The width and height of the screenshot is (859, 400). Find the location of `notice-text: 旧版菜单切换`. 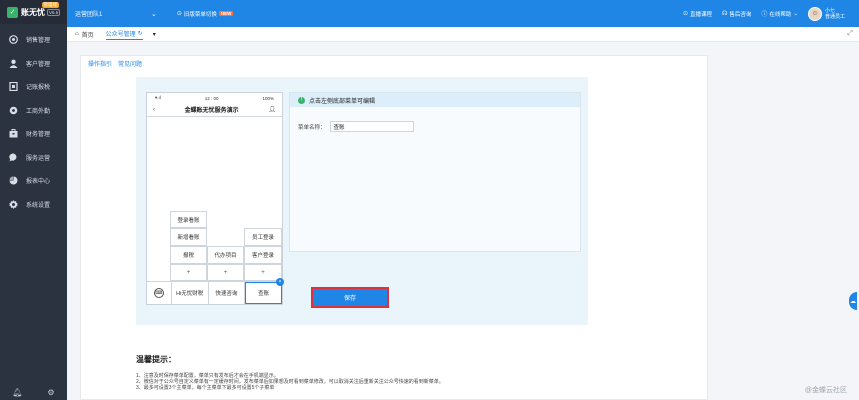

notice-text: 旧版菜单切换 is located at coordinates (200, 14).